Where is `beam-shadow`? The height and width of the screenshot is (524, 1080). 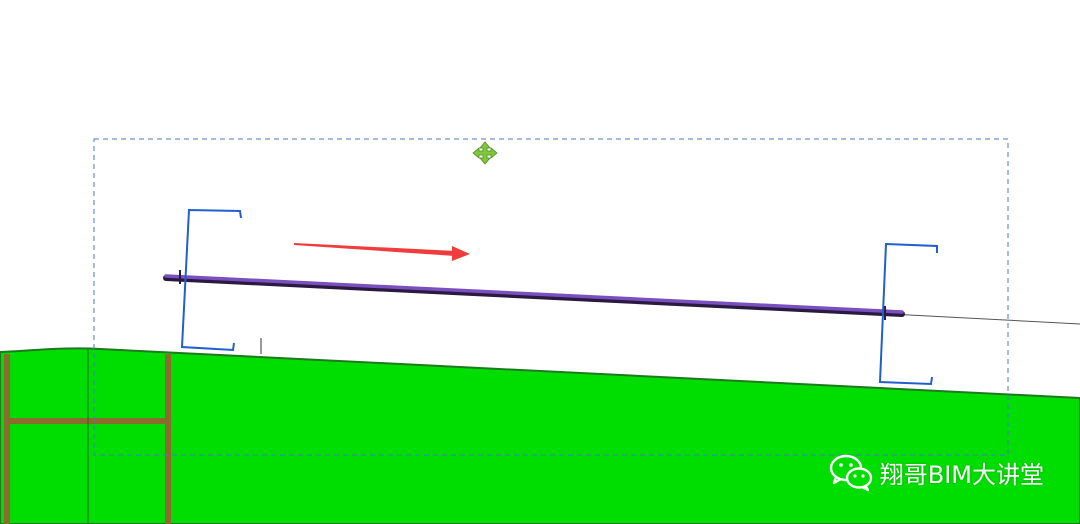
beam-shadow is located at coordinates (534, 296).